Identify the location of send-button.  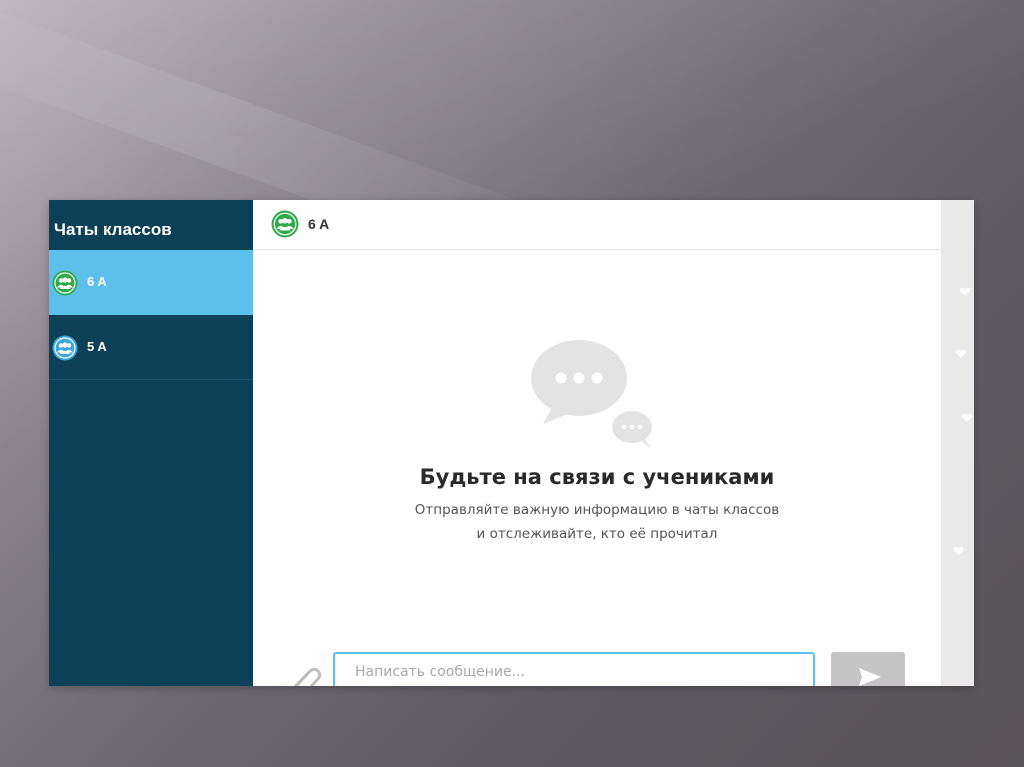
(868, 669).